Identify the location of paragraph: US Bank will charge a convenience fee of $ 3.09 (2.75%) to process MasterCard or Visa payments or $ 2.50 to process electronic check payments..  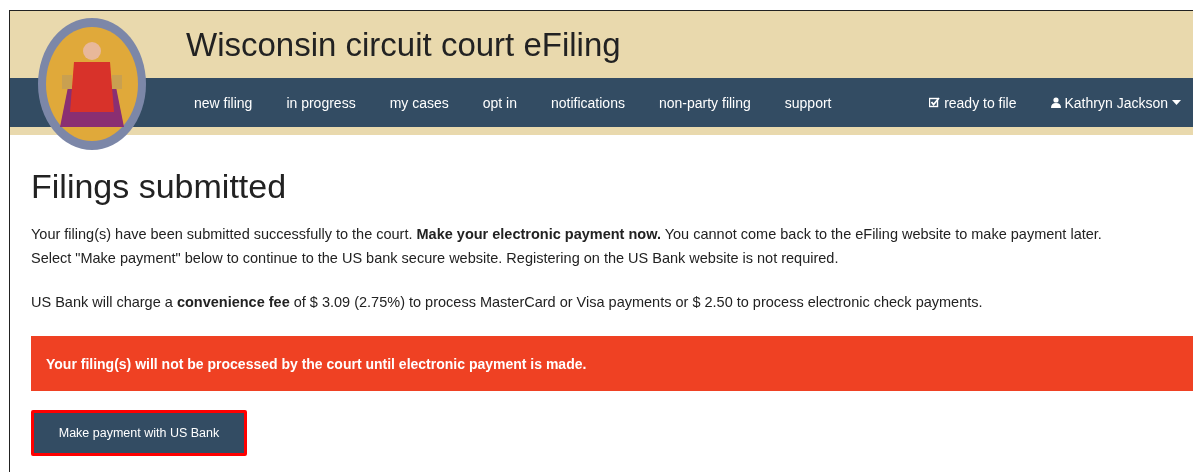
(507, 302).